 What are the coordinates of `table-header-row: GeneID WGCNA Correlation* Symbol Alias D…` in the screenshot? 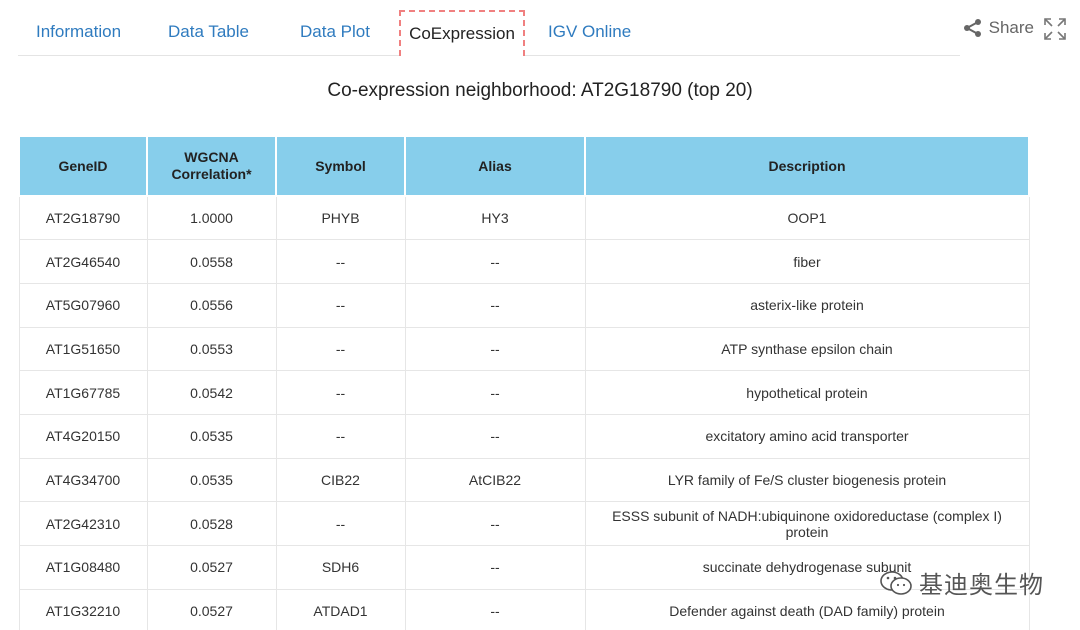 It's located at (524, 166).